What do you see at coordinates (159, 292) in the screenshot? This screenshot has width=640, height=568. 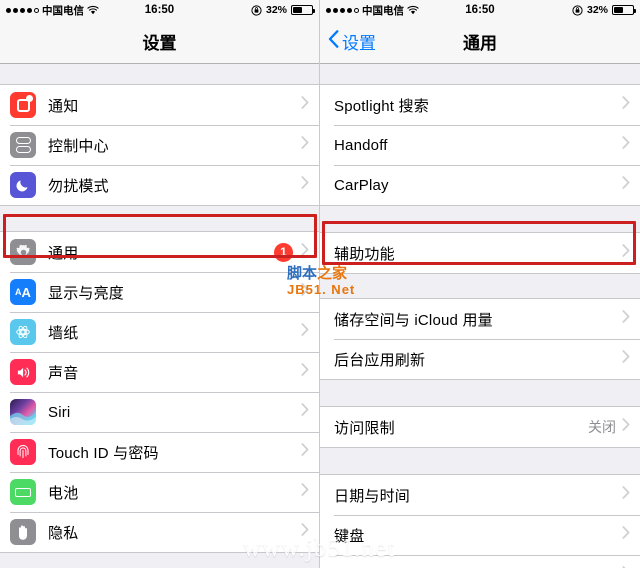 I see `settings-row-display-brightness: AA 显示与亮度` at bounding box center [159, 292].